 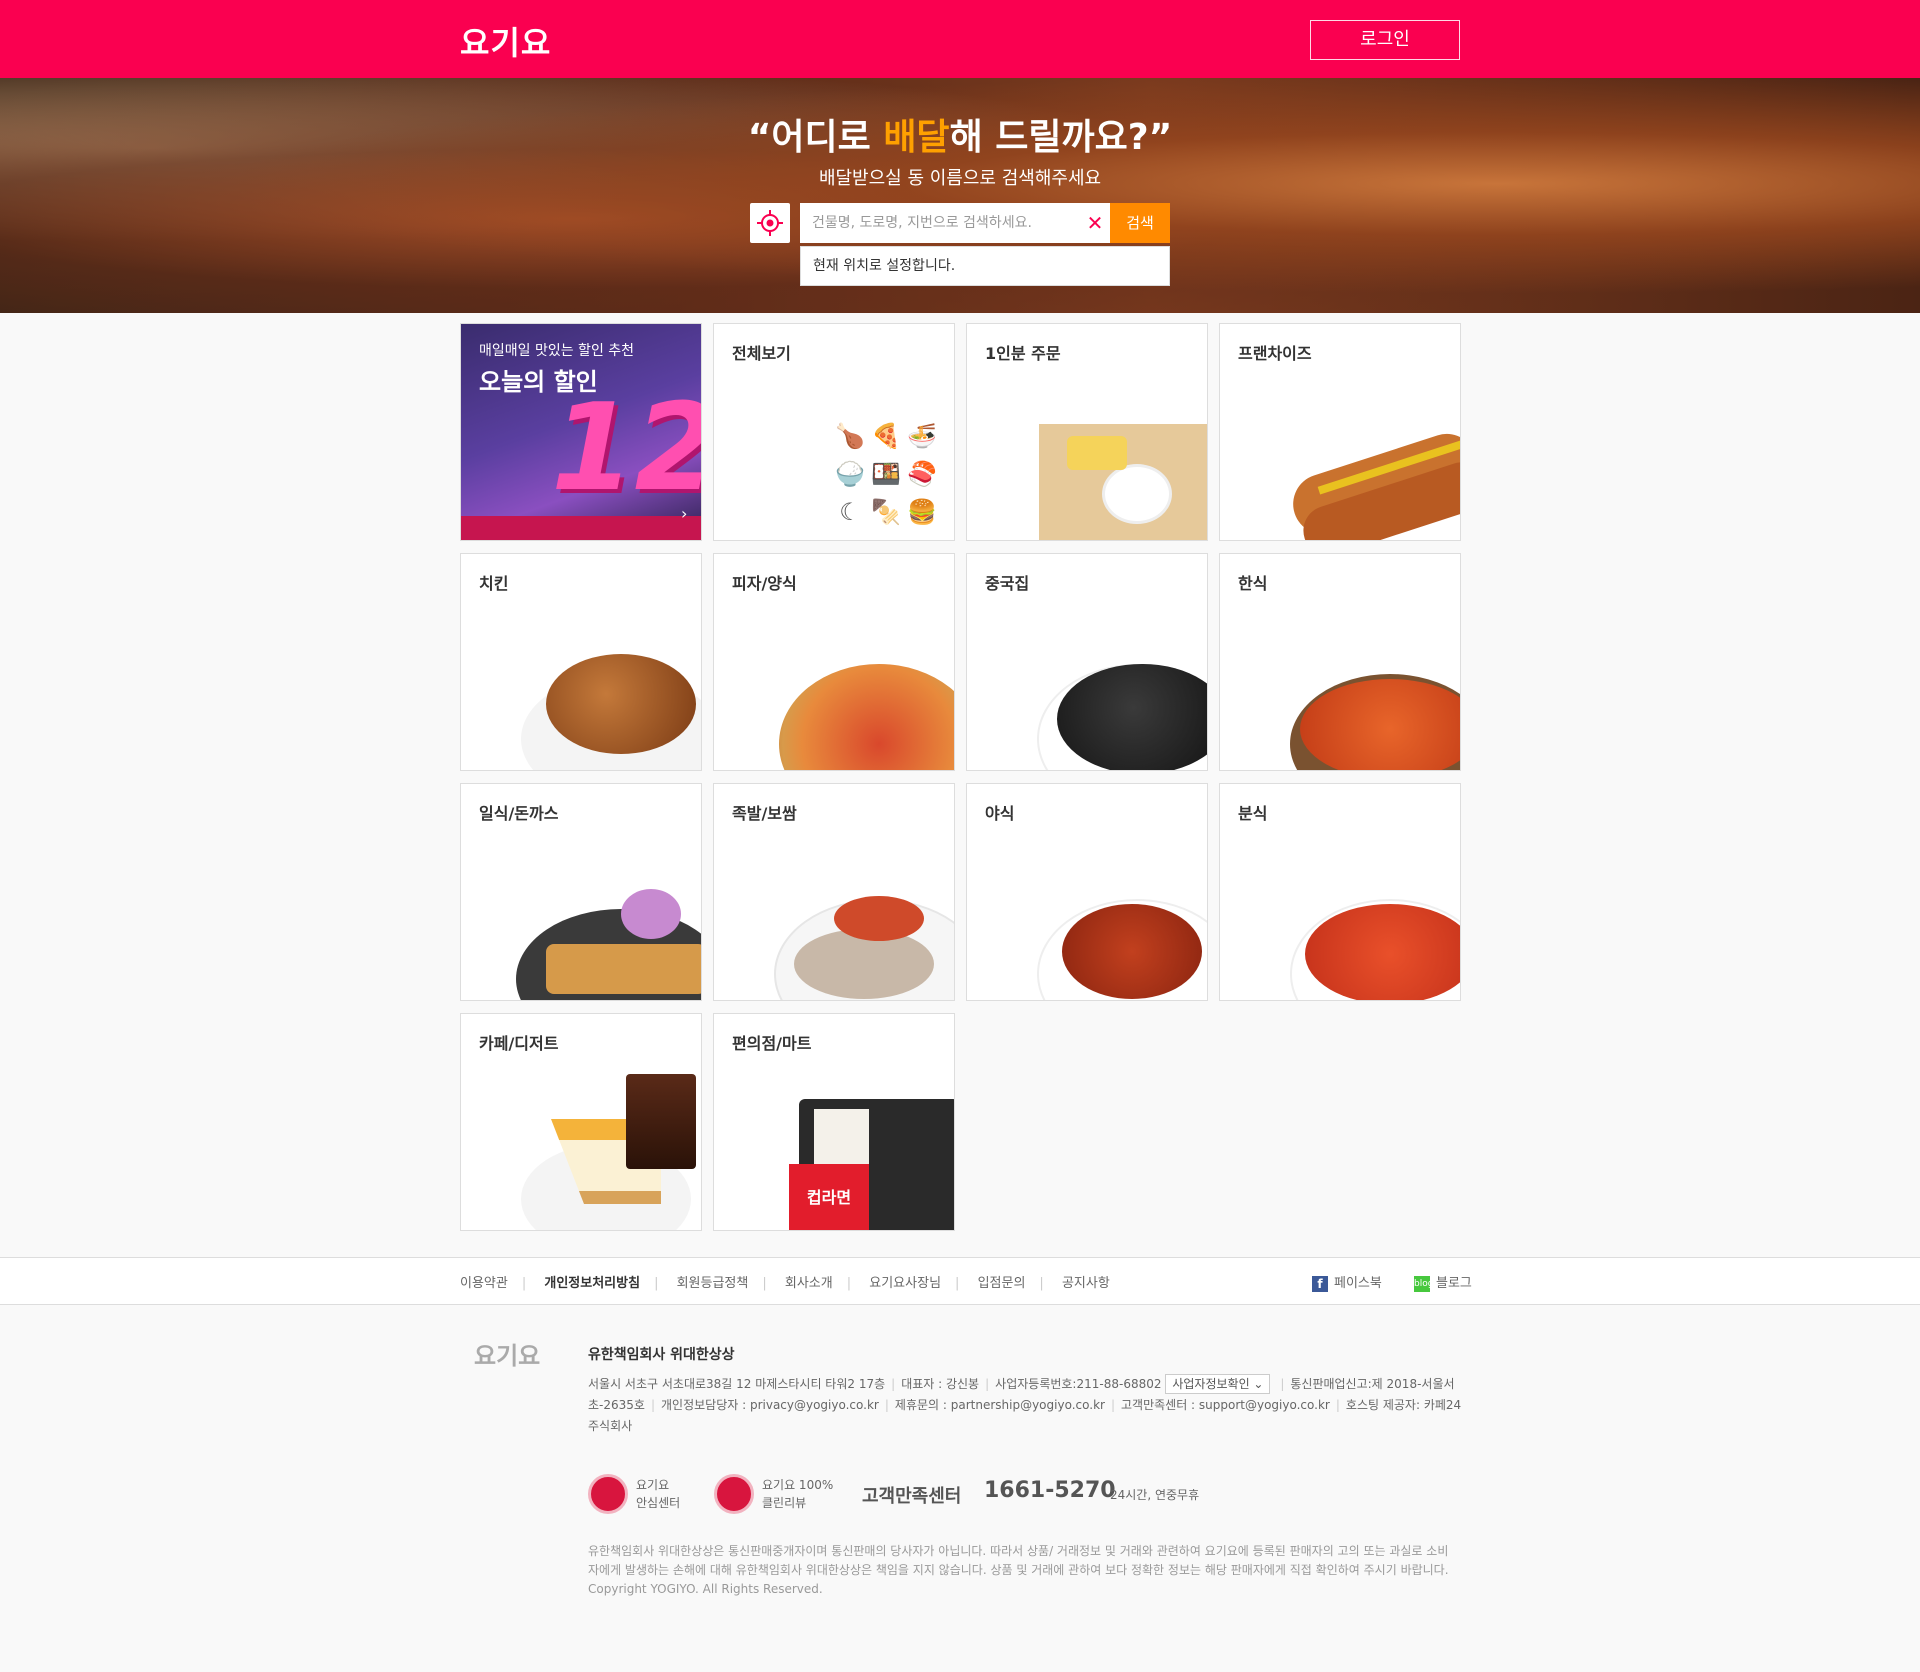 I want to click on current-location-button, so click(x=770, y=223).